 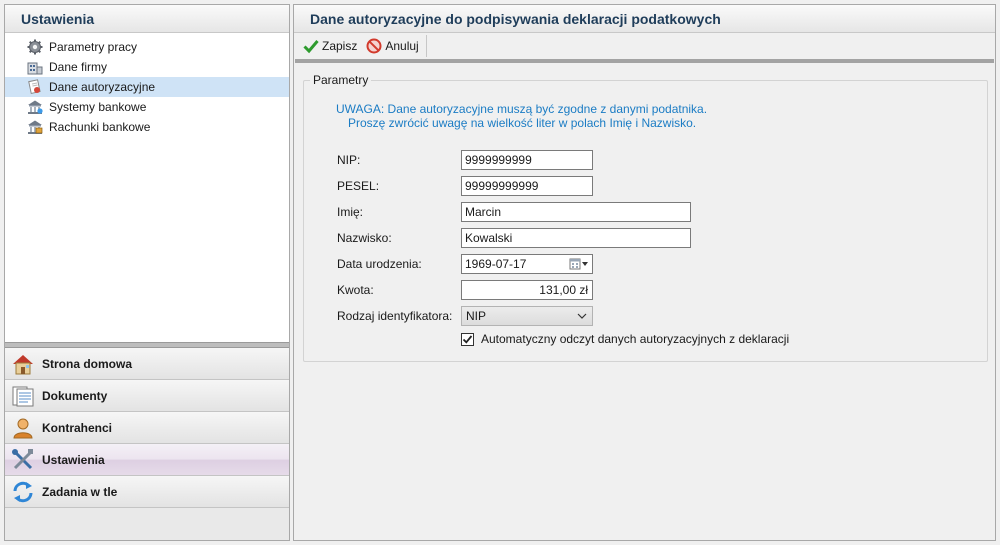 I want to click on pesel-field, so click(x=527, y=186).